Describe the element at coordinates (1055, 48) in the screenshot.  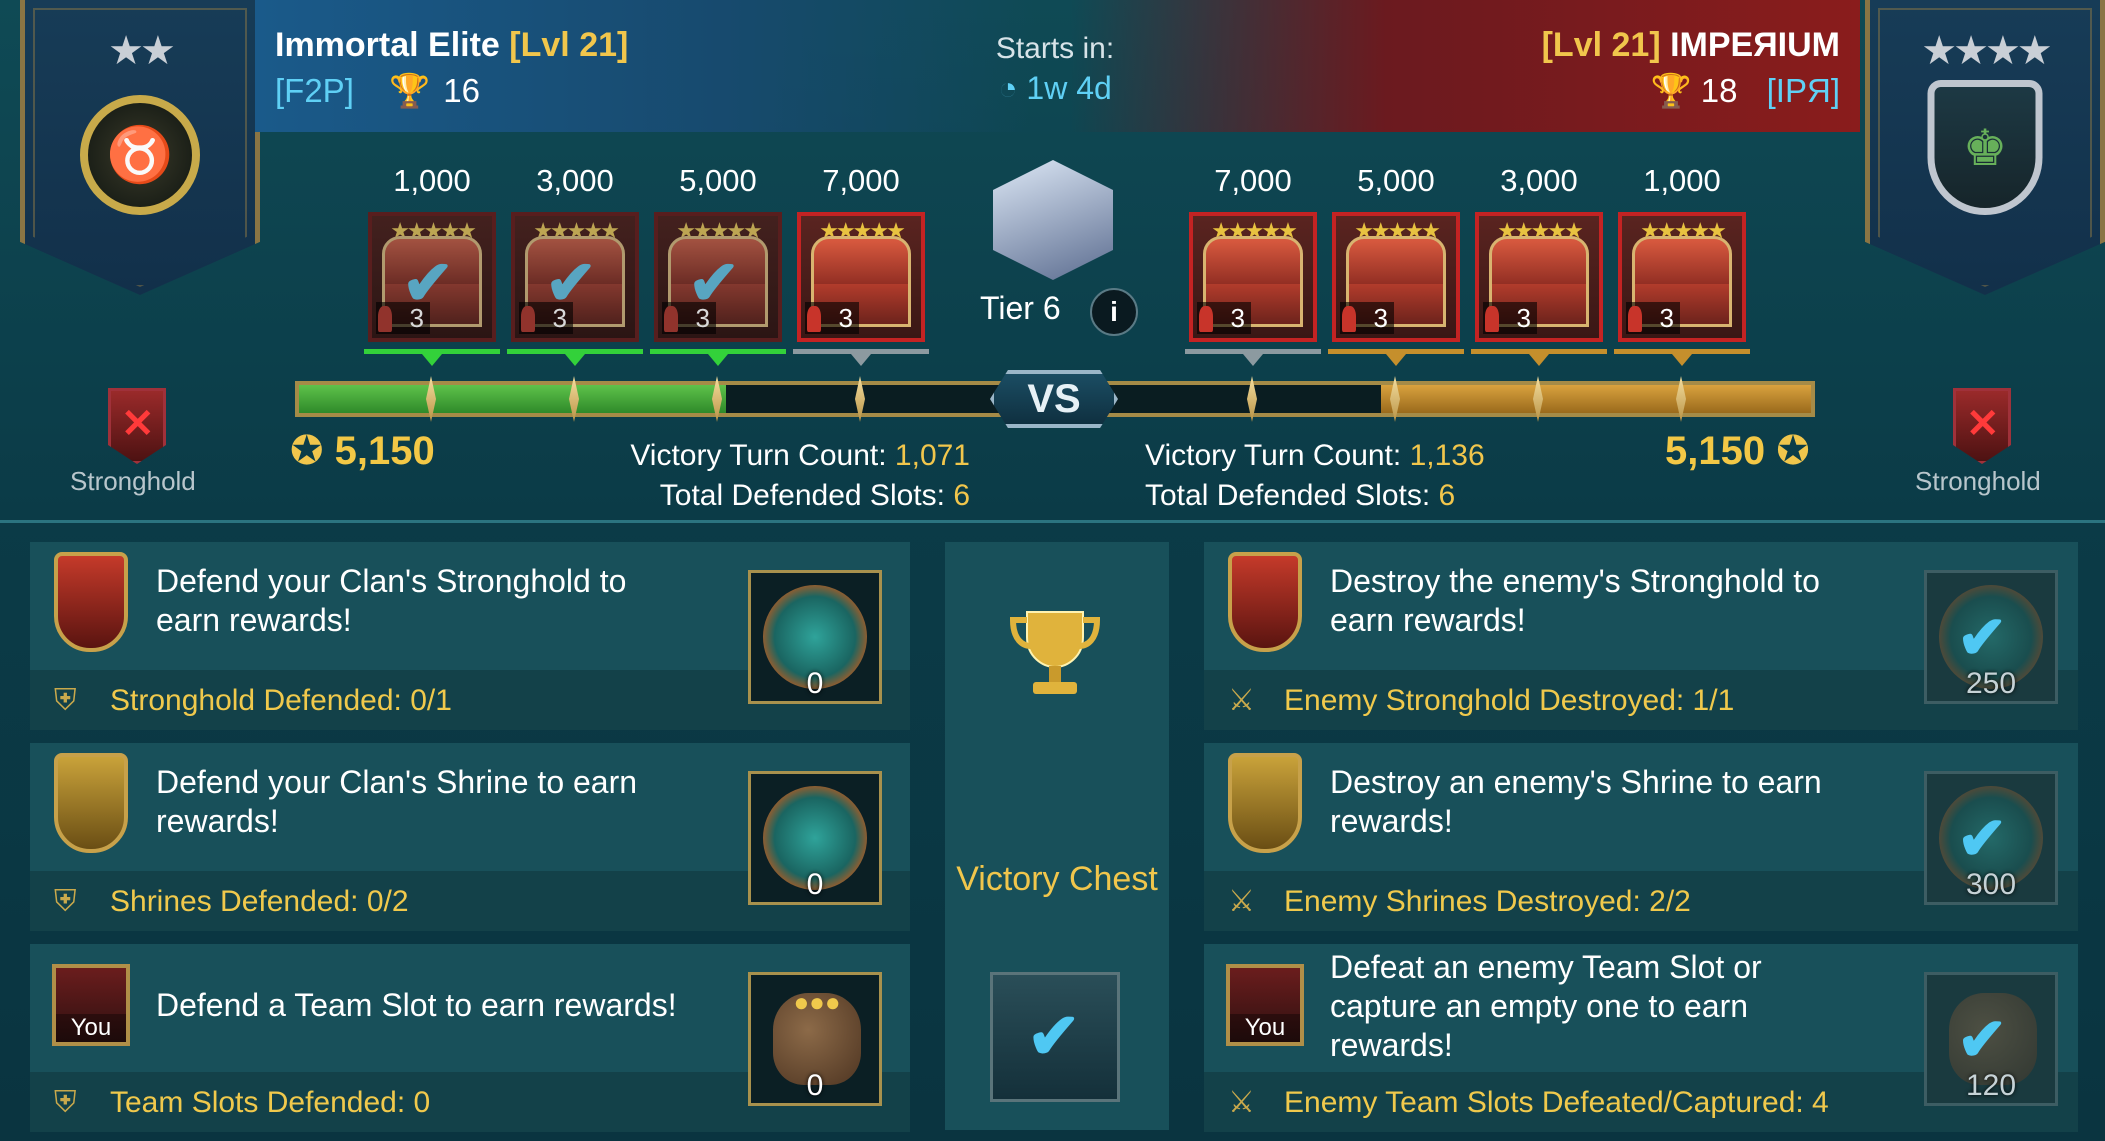
I see `timer-label: Starts in:` at that location.